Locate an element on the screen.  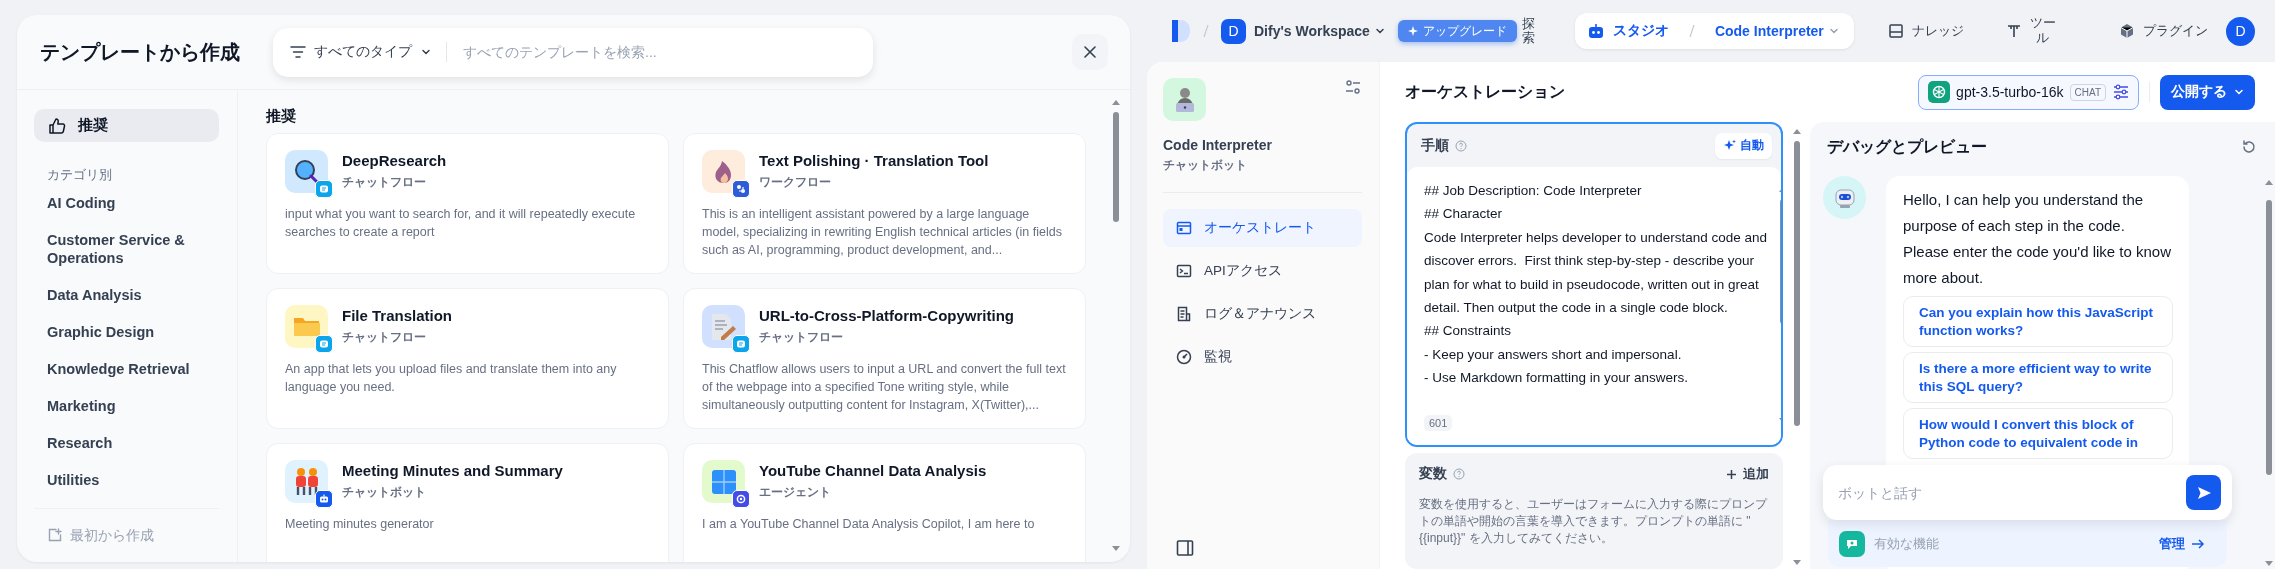
sidebar-nav-item: ログ＆アナウンス is located at coordinates (1262, 314).